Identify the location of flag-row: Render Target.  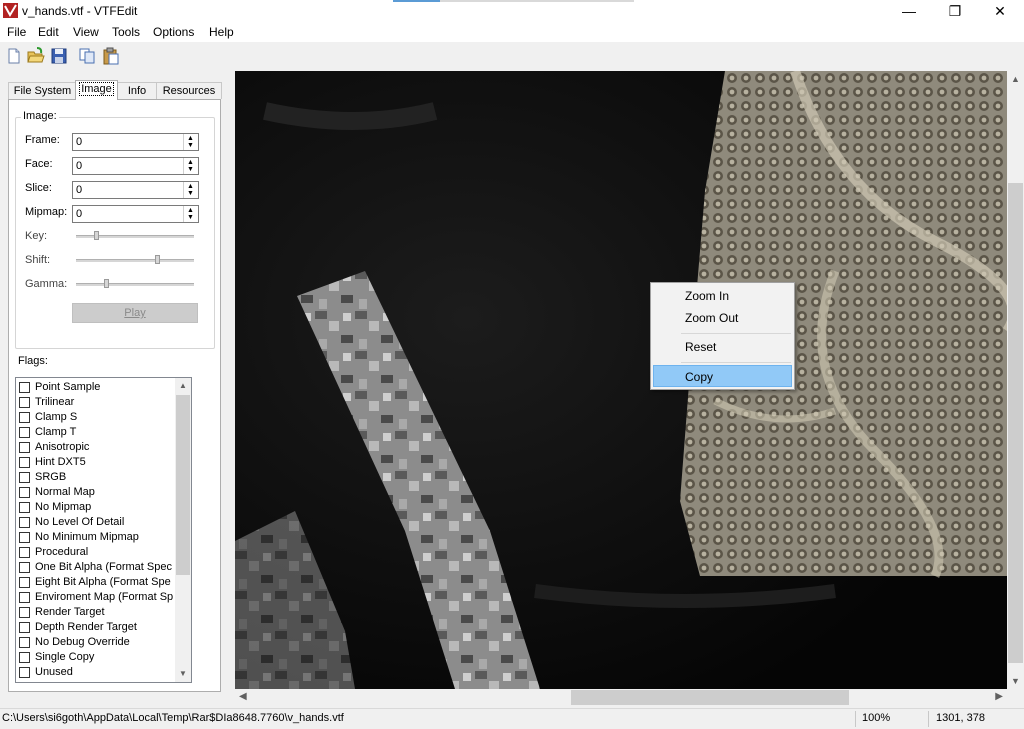
(95, 612).